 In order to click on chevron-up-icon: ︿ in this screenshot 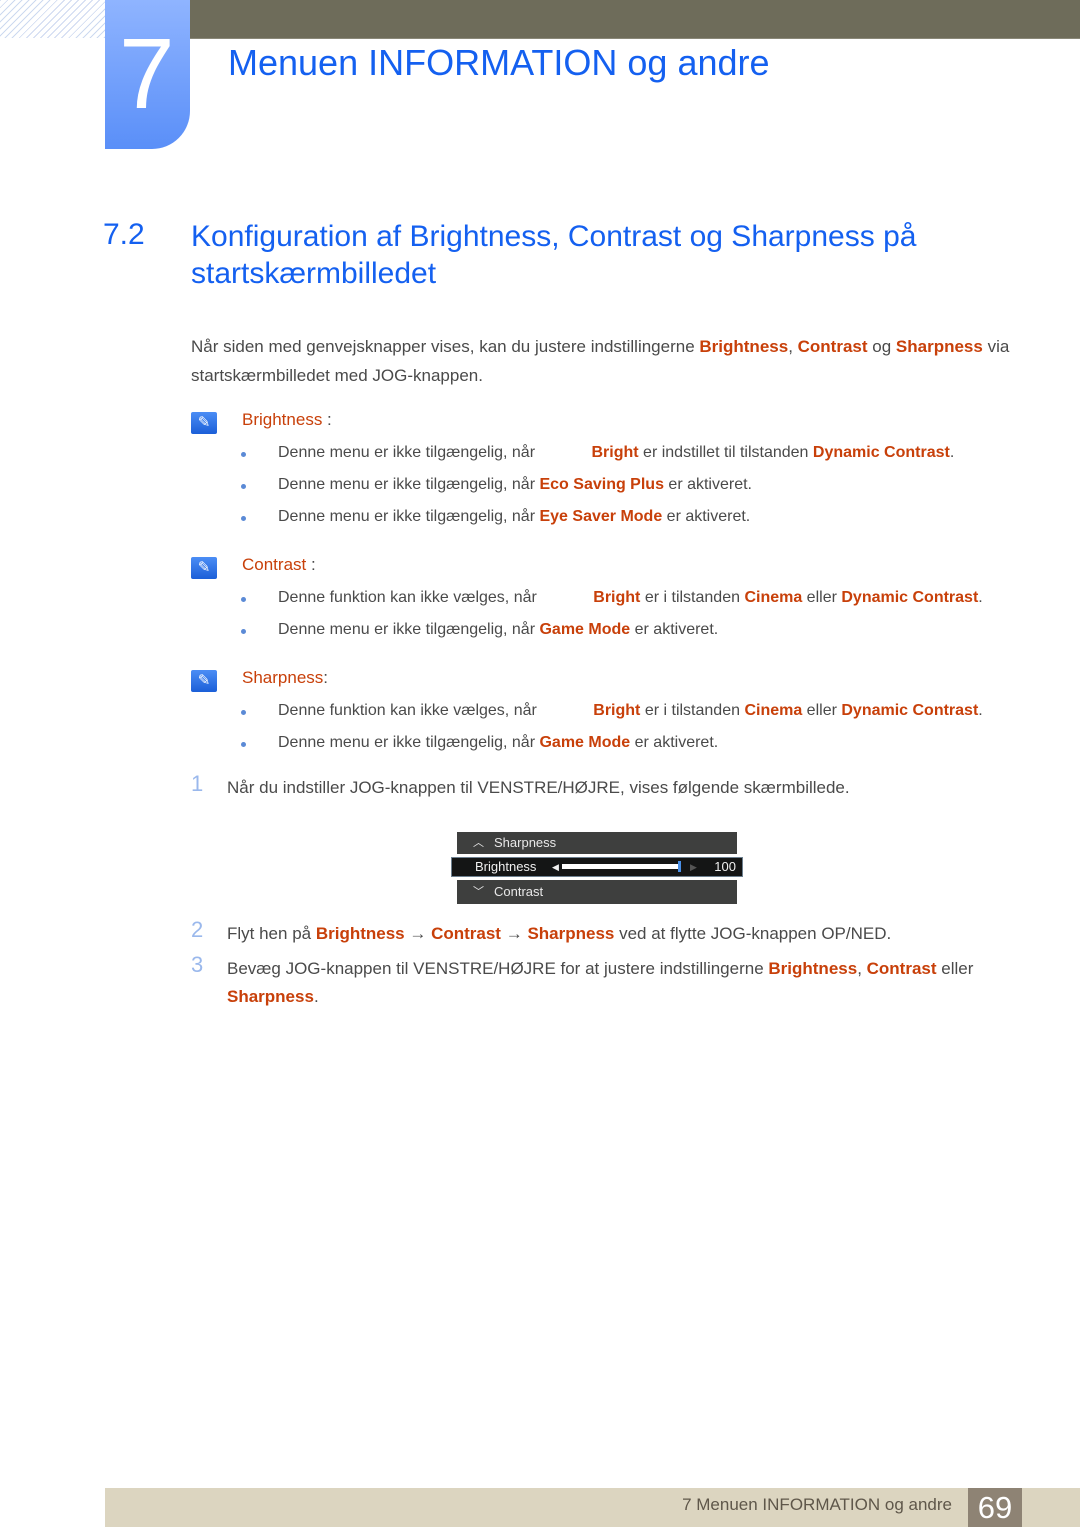, I will do `click(478, 843)`.